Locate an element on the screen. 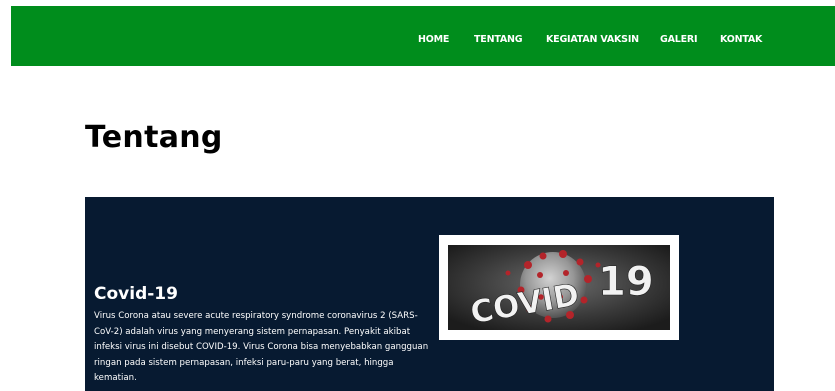 Image resolution: width=835 pixels, height=391 pixels. page-title: Tentang is located at coordinates (154, 137).